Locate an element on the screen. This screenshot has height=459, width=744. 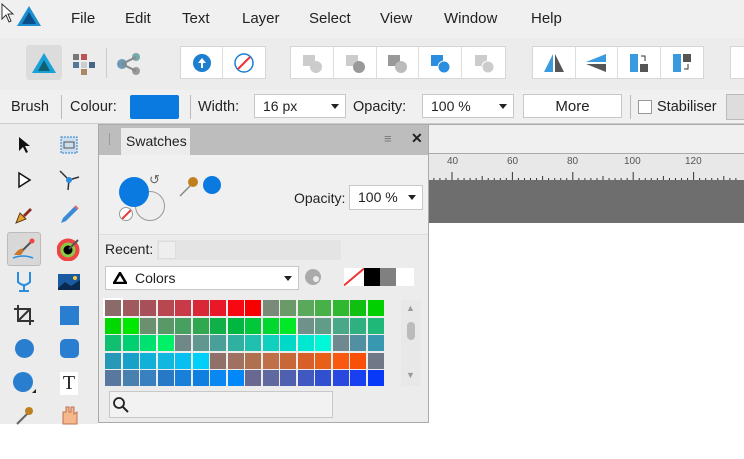
menu-edit: Edit is located at coordinates (138, 18).